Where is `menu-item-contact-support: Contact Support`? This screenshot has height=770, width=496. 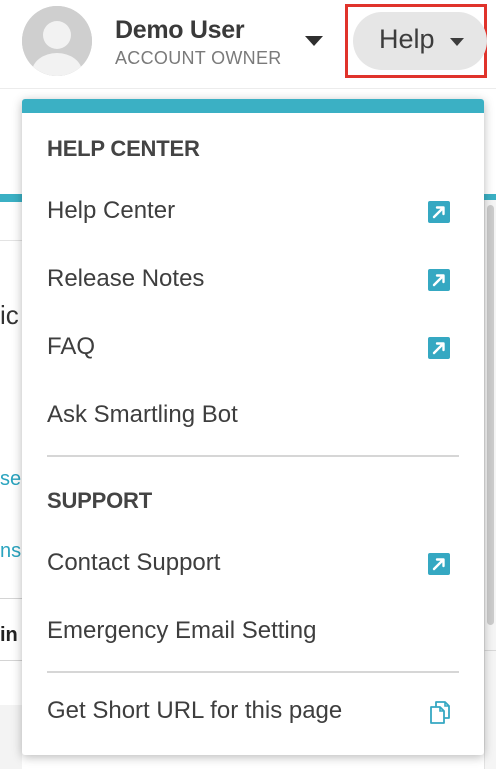
menu-item-contact-support: Contact Support is located at coordinates (253, 564).